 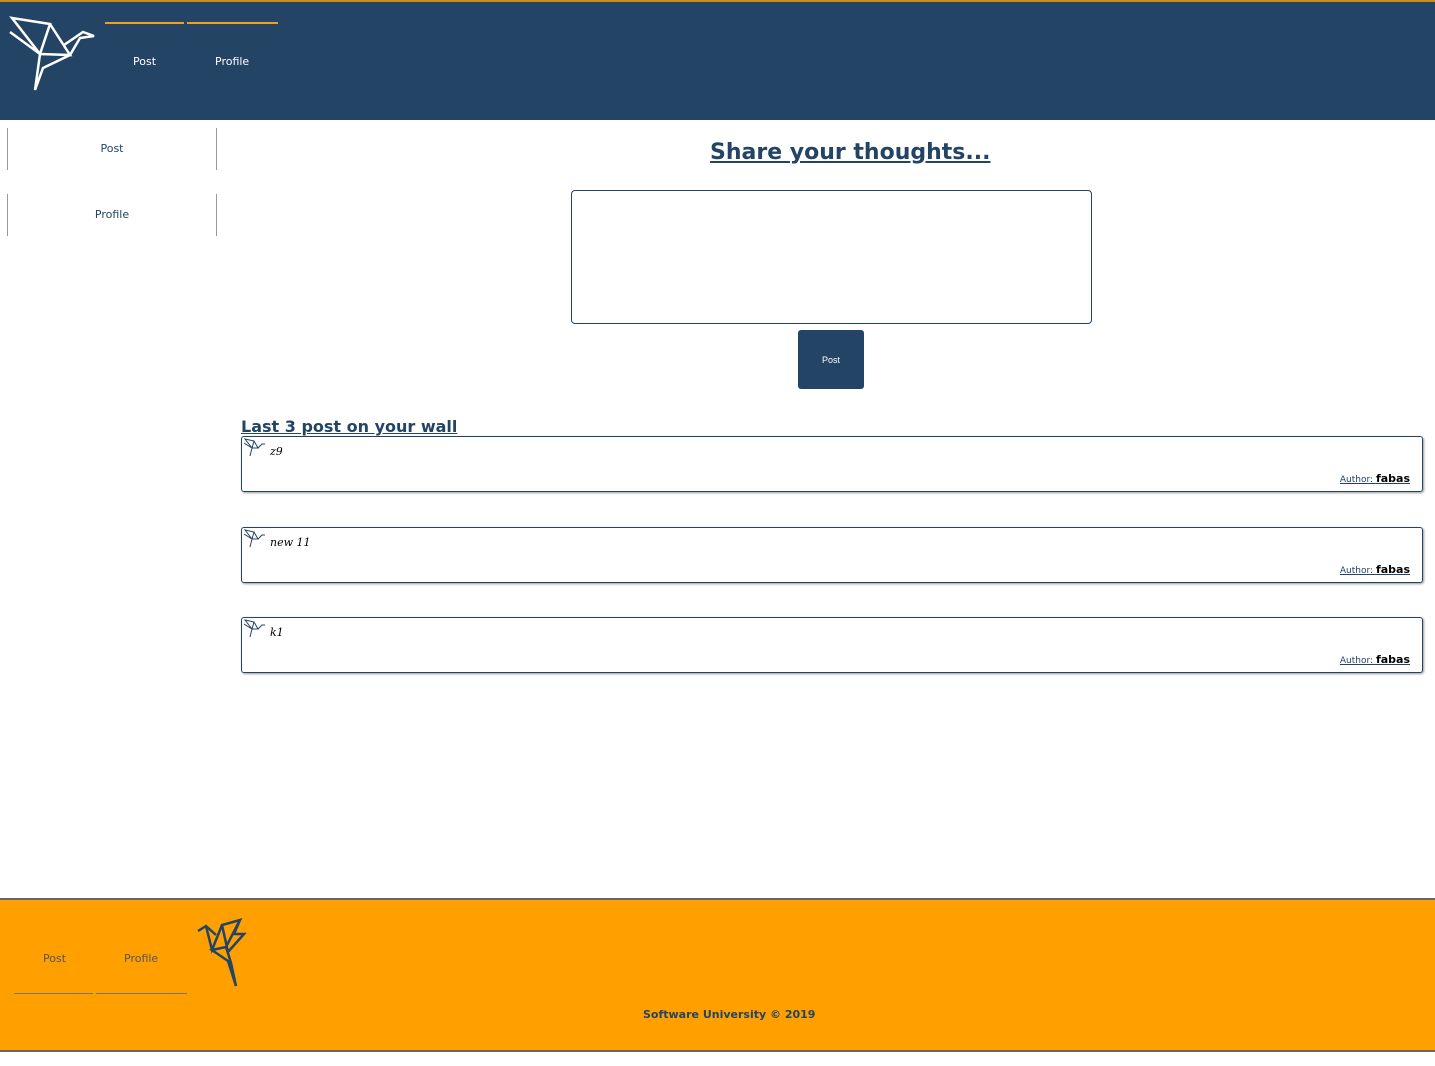 What do you see at coordinates (832, 645) in the screenshot?
I see `post-card: k1 Author: fabas` at bounding box center [832, 645].